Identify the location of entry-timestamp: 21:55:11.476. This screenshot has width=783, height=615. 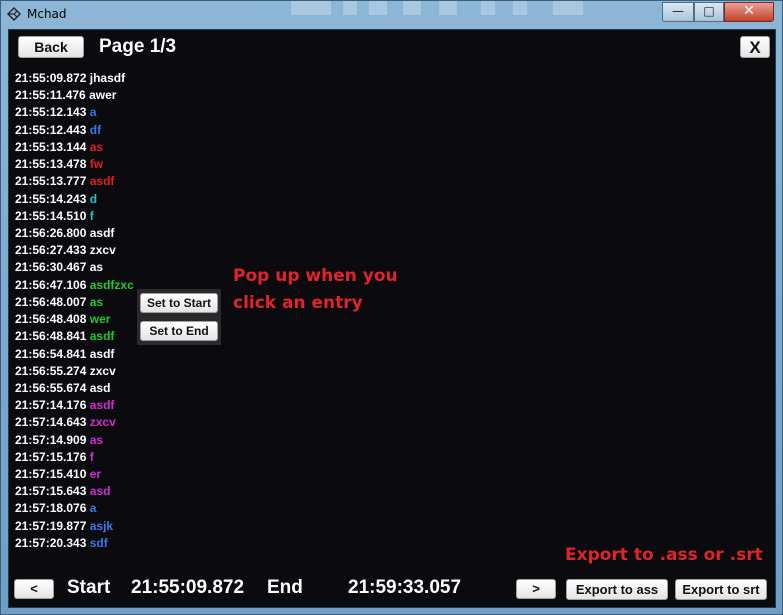
(50, 95).